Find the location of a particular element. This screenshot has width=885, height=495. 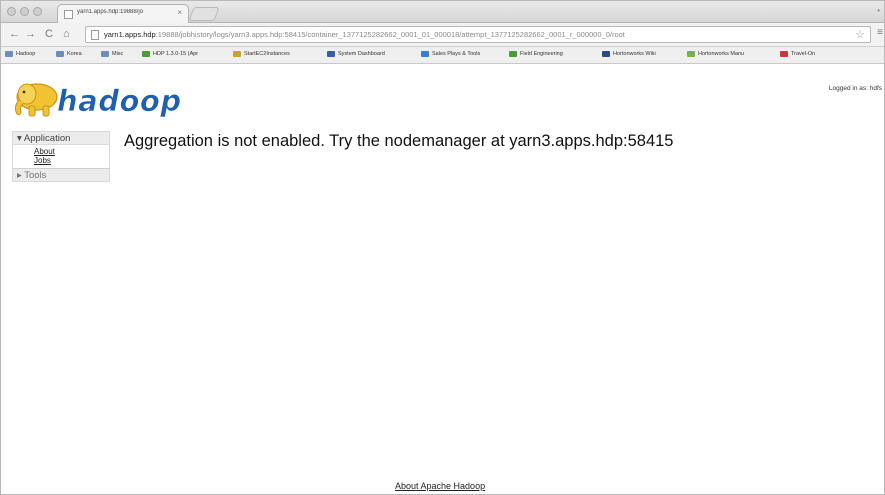

expand-icon: ▸ is located at coordinates (19, 175).